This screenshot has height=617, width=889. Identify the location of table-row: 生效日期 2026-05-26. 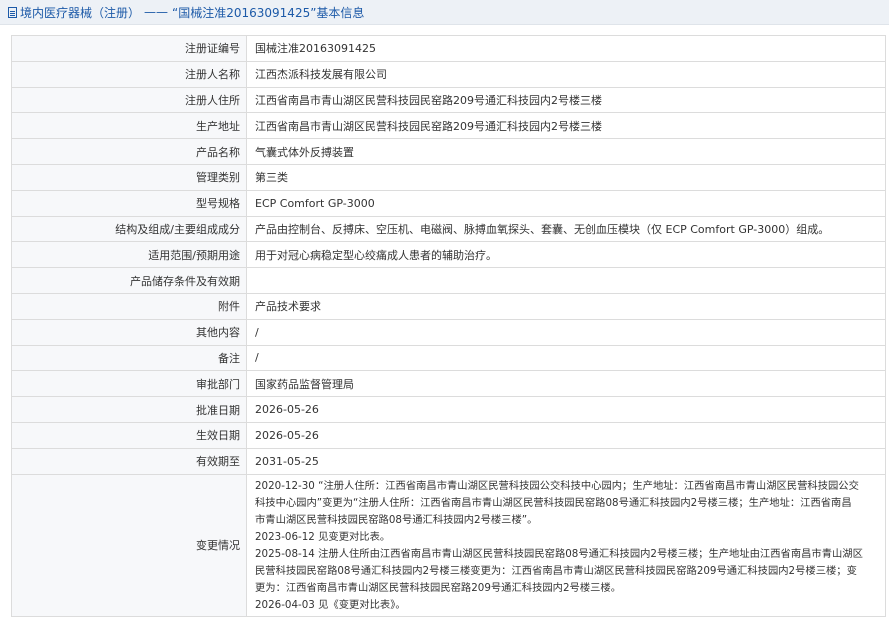
(448, 435).